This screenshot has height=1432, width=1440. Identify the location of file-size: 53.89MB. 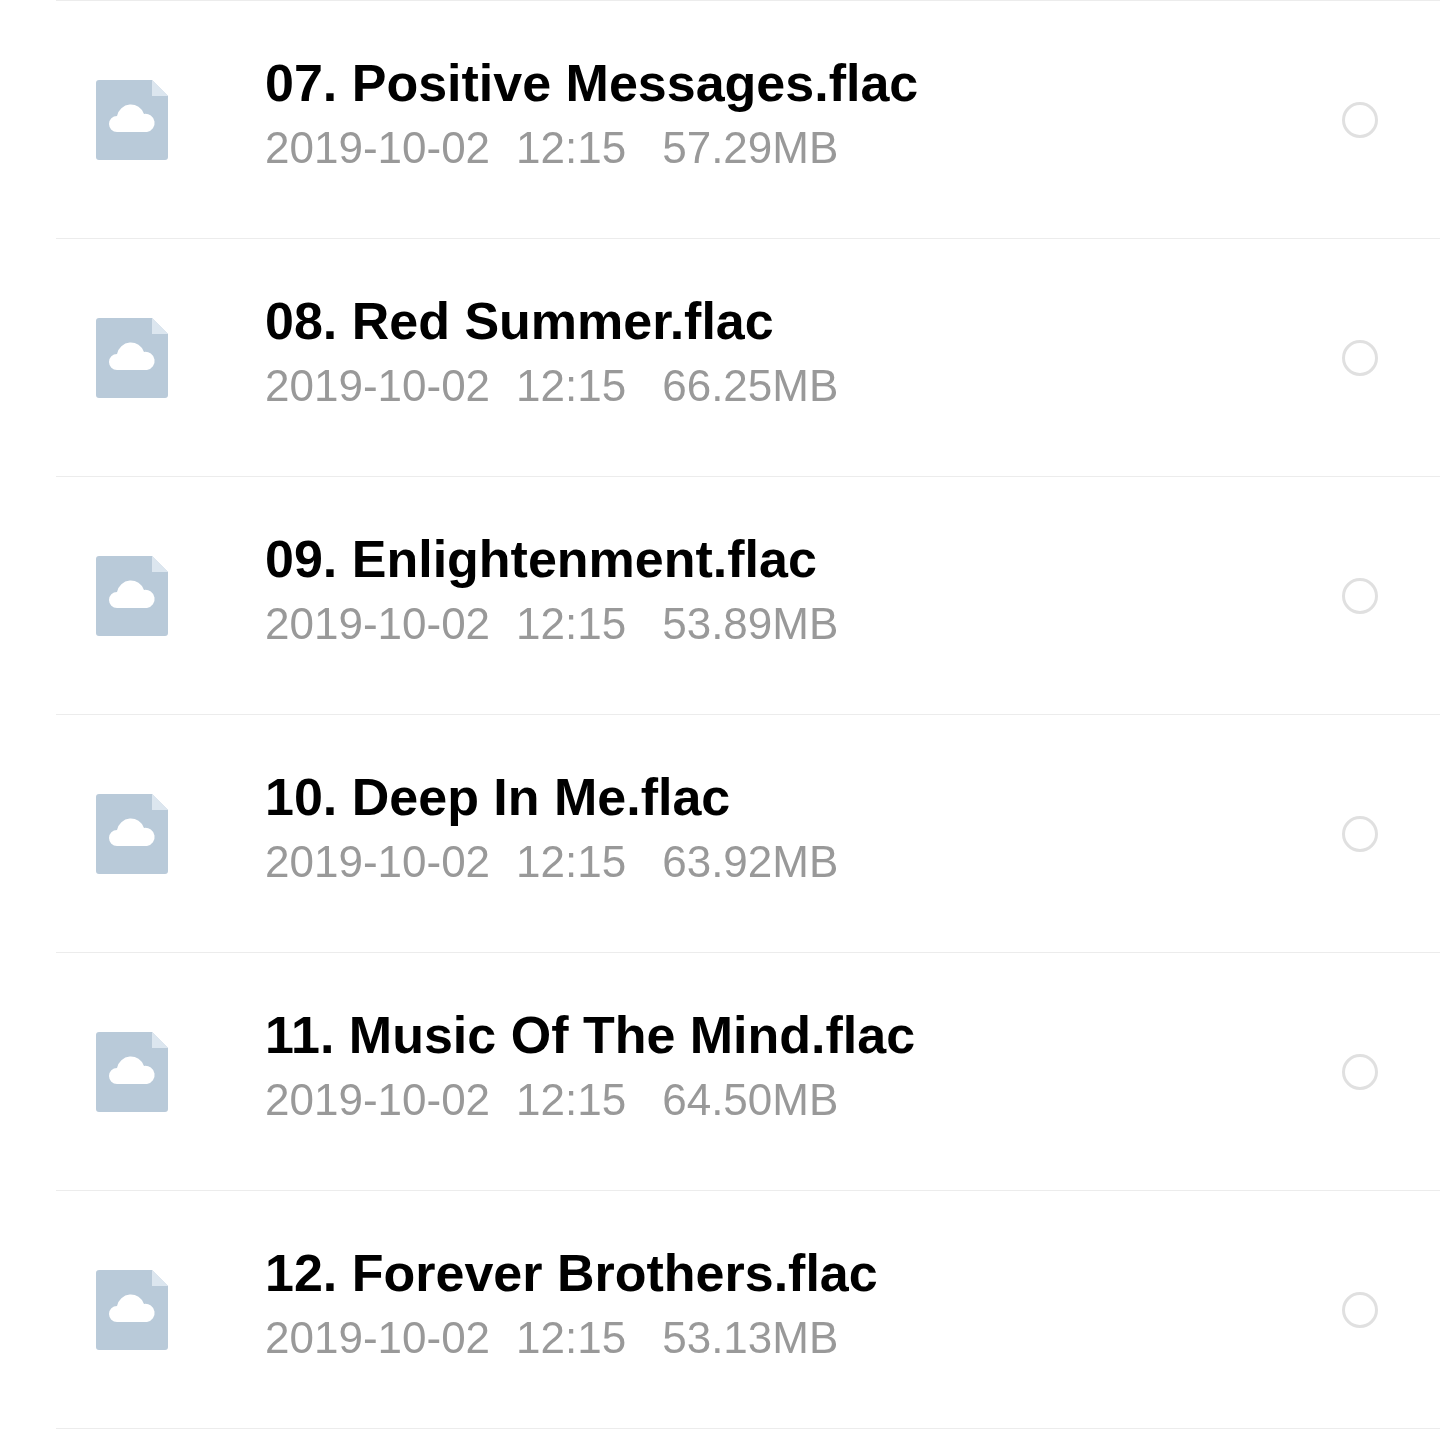
(750, 623).